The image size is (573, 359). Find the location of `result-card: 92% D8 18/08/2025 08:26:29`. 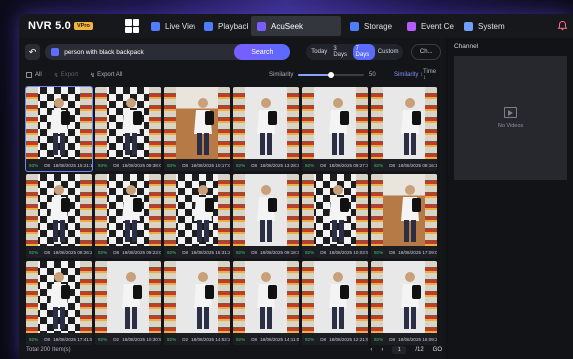

result-card: 92% D8 18/08/2025 08:26:29 is located at coordinates (59, 216).